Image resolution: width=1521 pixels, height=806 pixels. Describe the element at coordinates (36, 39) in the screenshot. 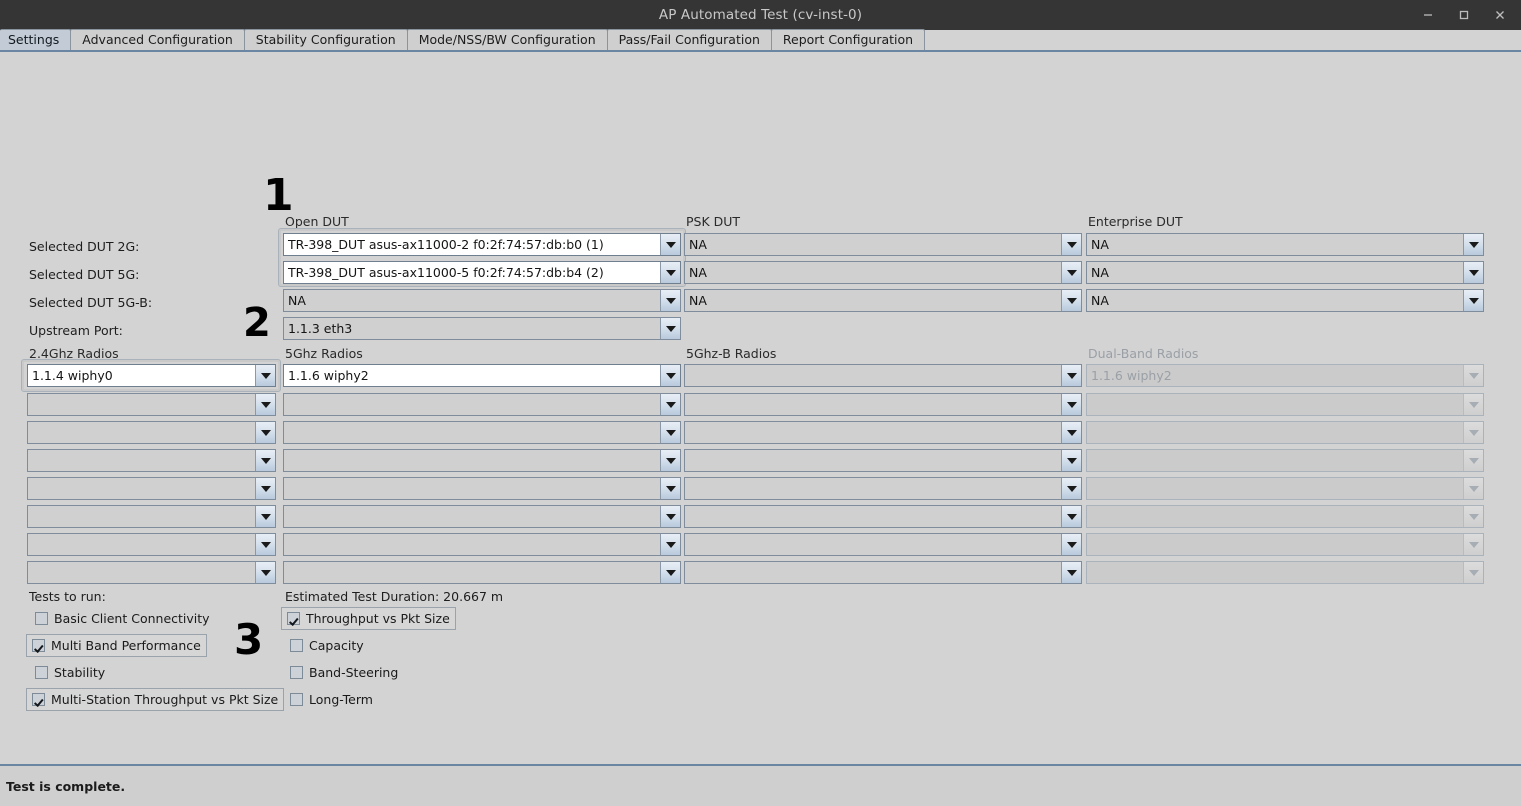

I see `tab-settings: Settings` at that location.